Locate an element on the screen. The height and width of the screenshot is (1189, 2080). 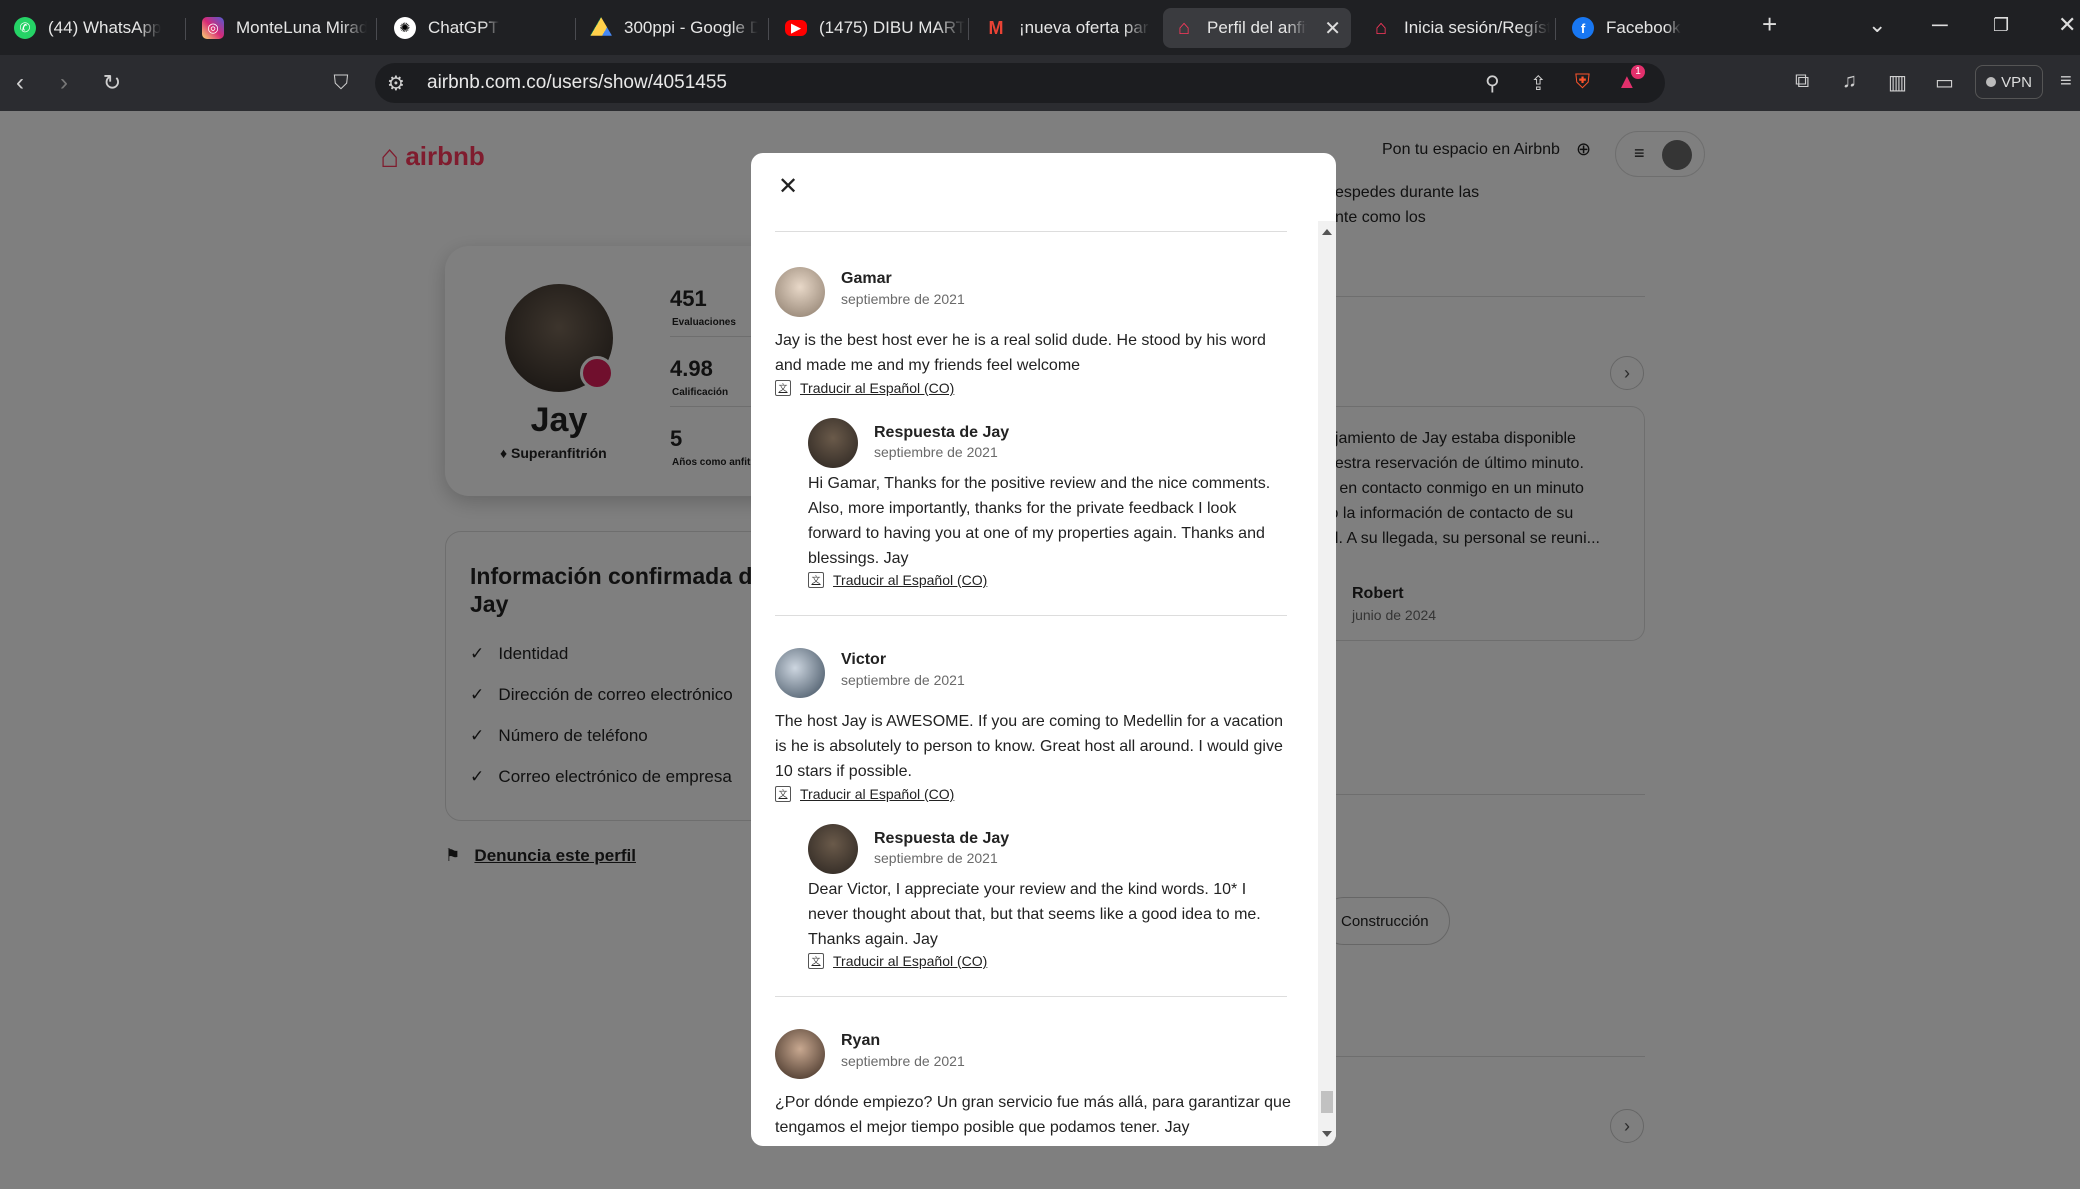
scrollbar-thumb is located at coordinates (1327, 1102).